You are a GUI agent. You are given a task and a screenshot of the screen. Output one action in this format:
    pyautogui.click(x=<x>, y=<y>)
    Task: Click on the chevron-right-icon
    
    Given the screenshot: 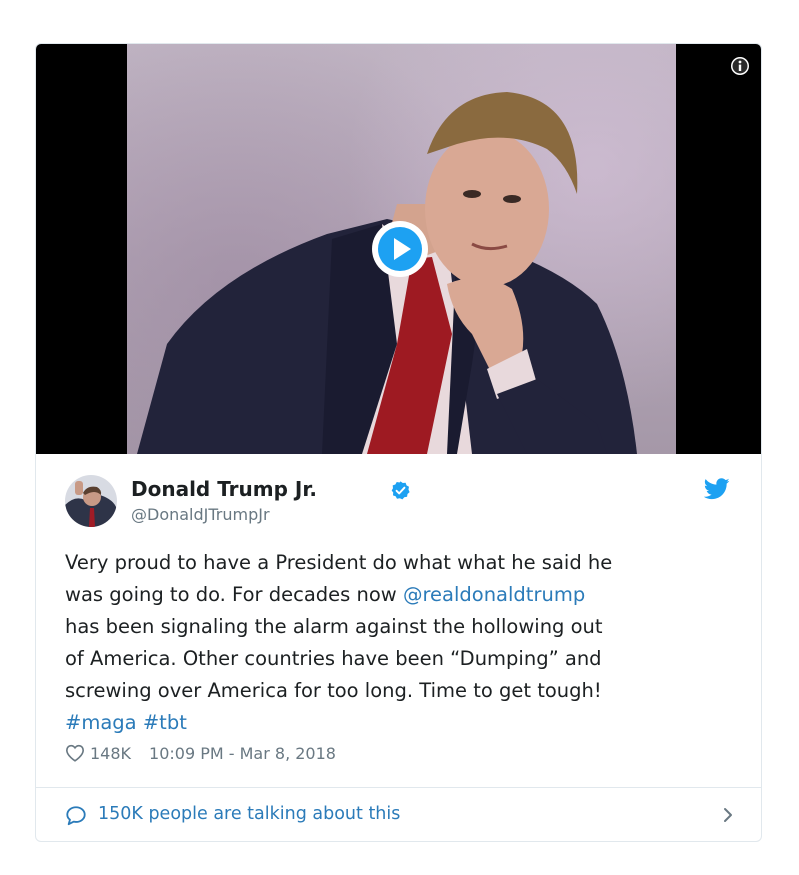 What is the action you would take?
    pyautogui.click(x=728, y=815)
    